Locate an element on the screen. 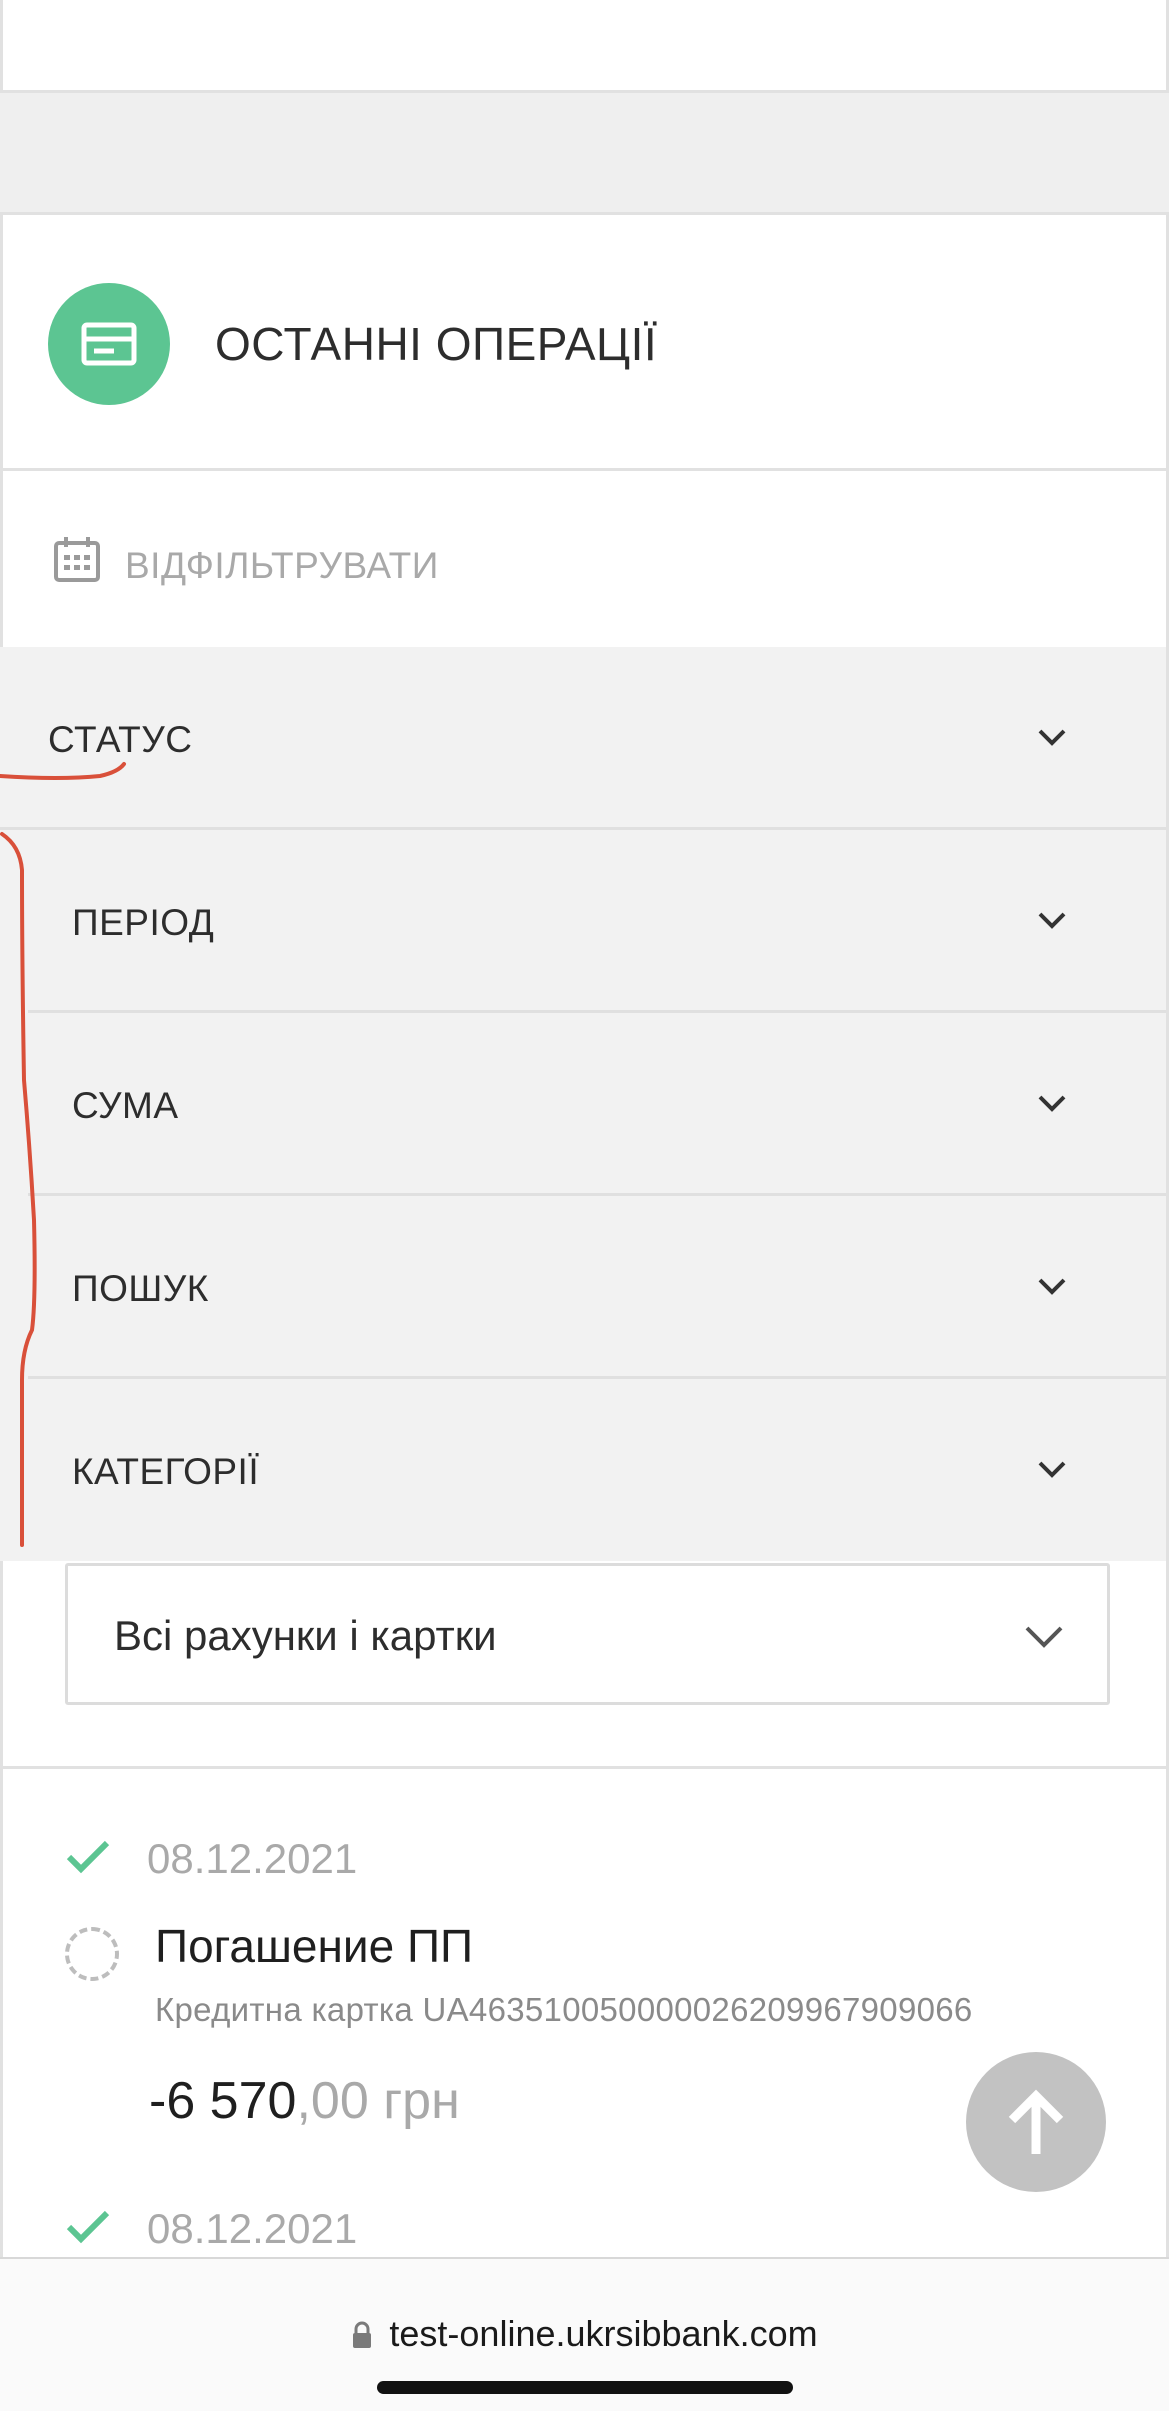  lock-icon is located at coordinates (362, 2334).